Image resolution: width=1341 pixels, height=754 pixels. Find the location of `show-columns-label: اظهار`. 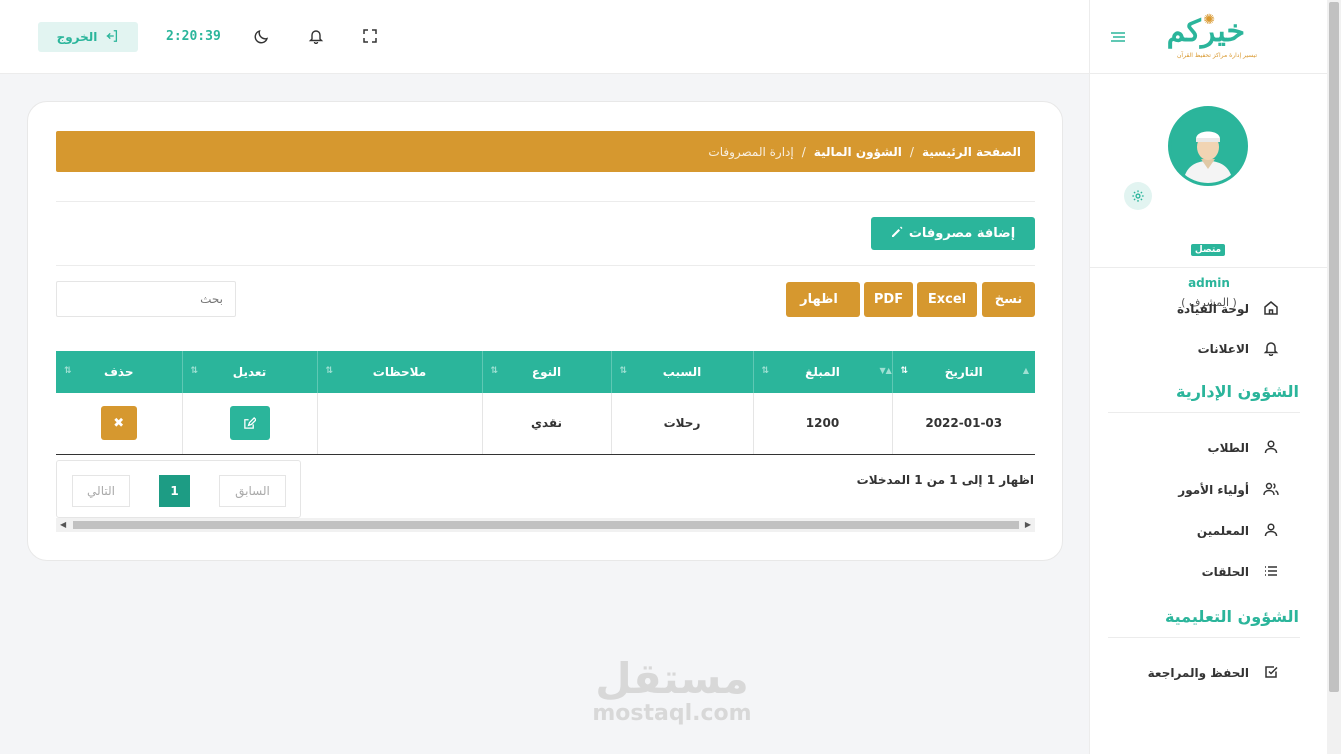

show-columns-label: اظهار is located at coordinates (819, 299).